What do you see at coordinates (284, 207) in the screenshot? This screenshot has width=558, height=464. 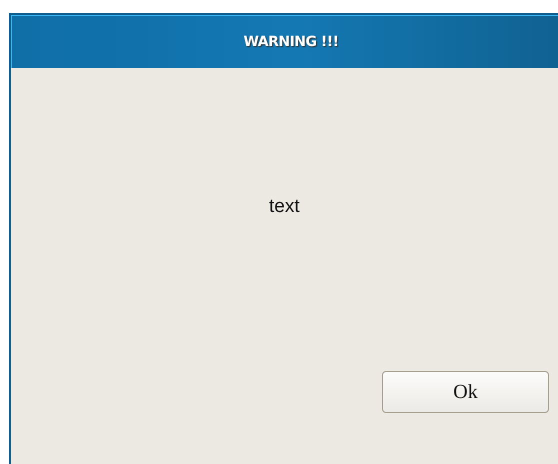 I see `message-text: text` at bounding box center [284, 207].